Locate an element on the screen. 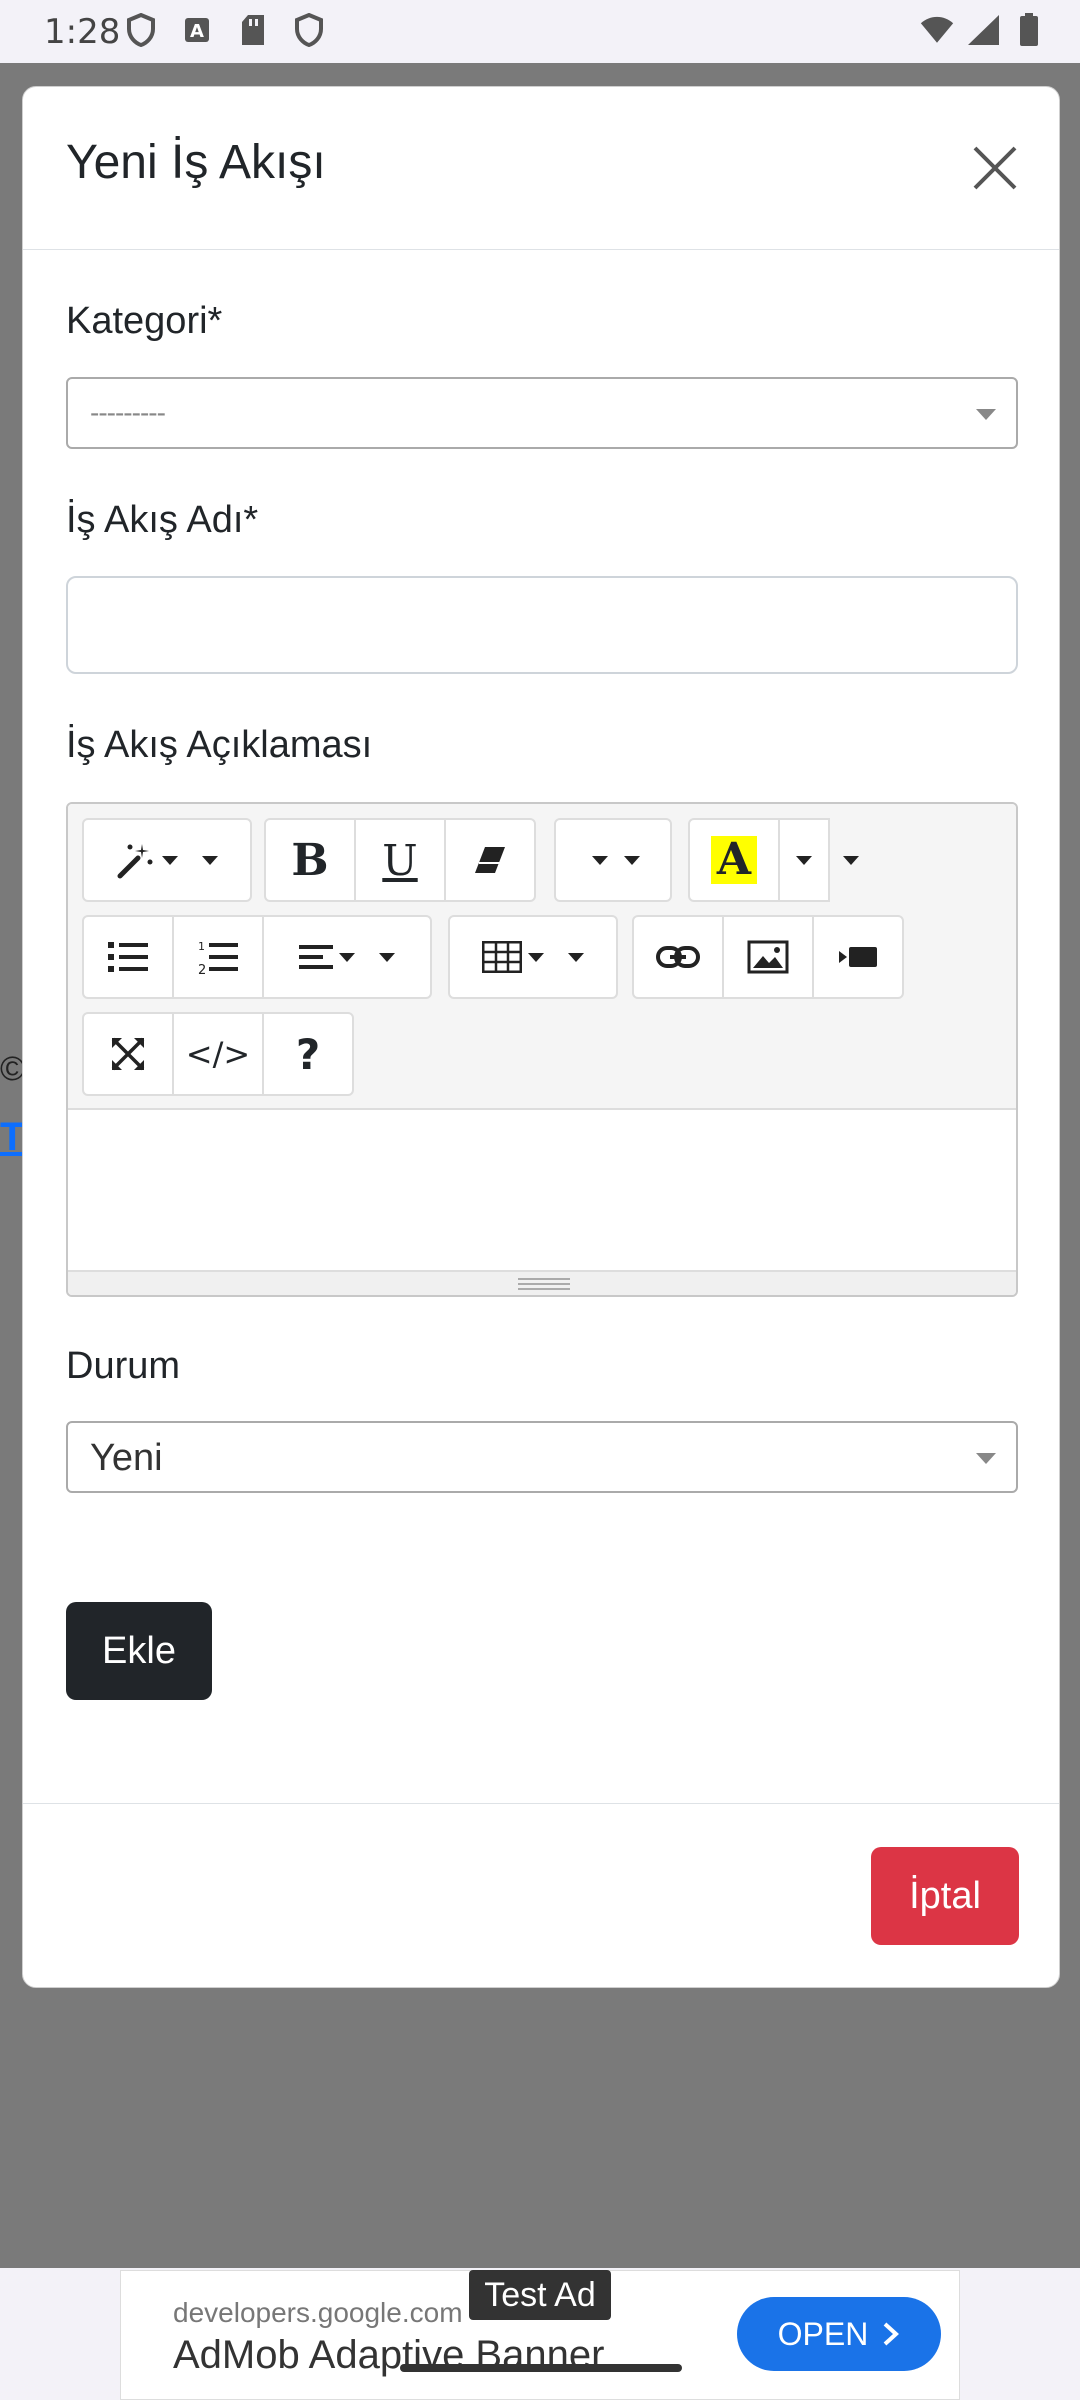 This screenshot has width=1080, height=2400. picture-button is located at coordinates (768, 957).